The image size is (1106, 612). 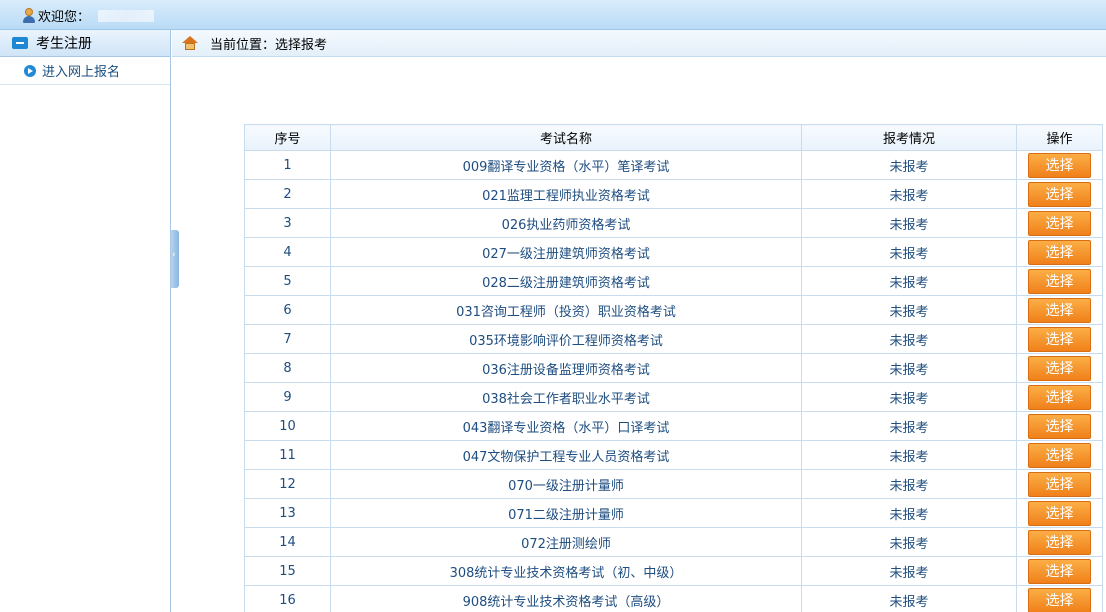 What do you see at coordinates (553, 15) in the screenshot?
I see `top-header: 欢迎您：` at bounding box center [553, 15].